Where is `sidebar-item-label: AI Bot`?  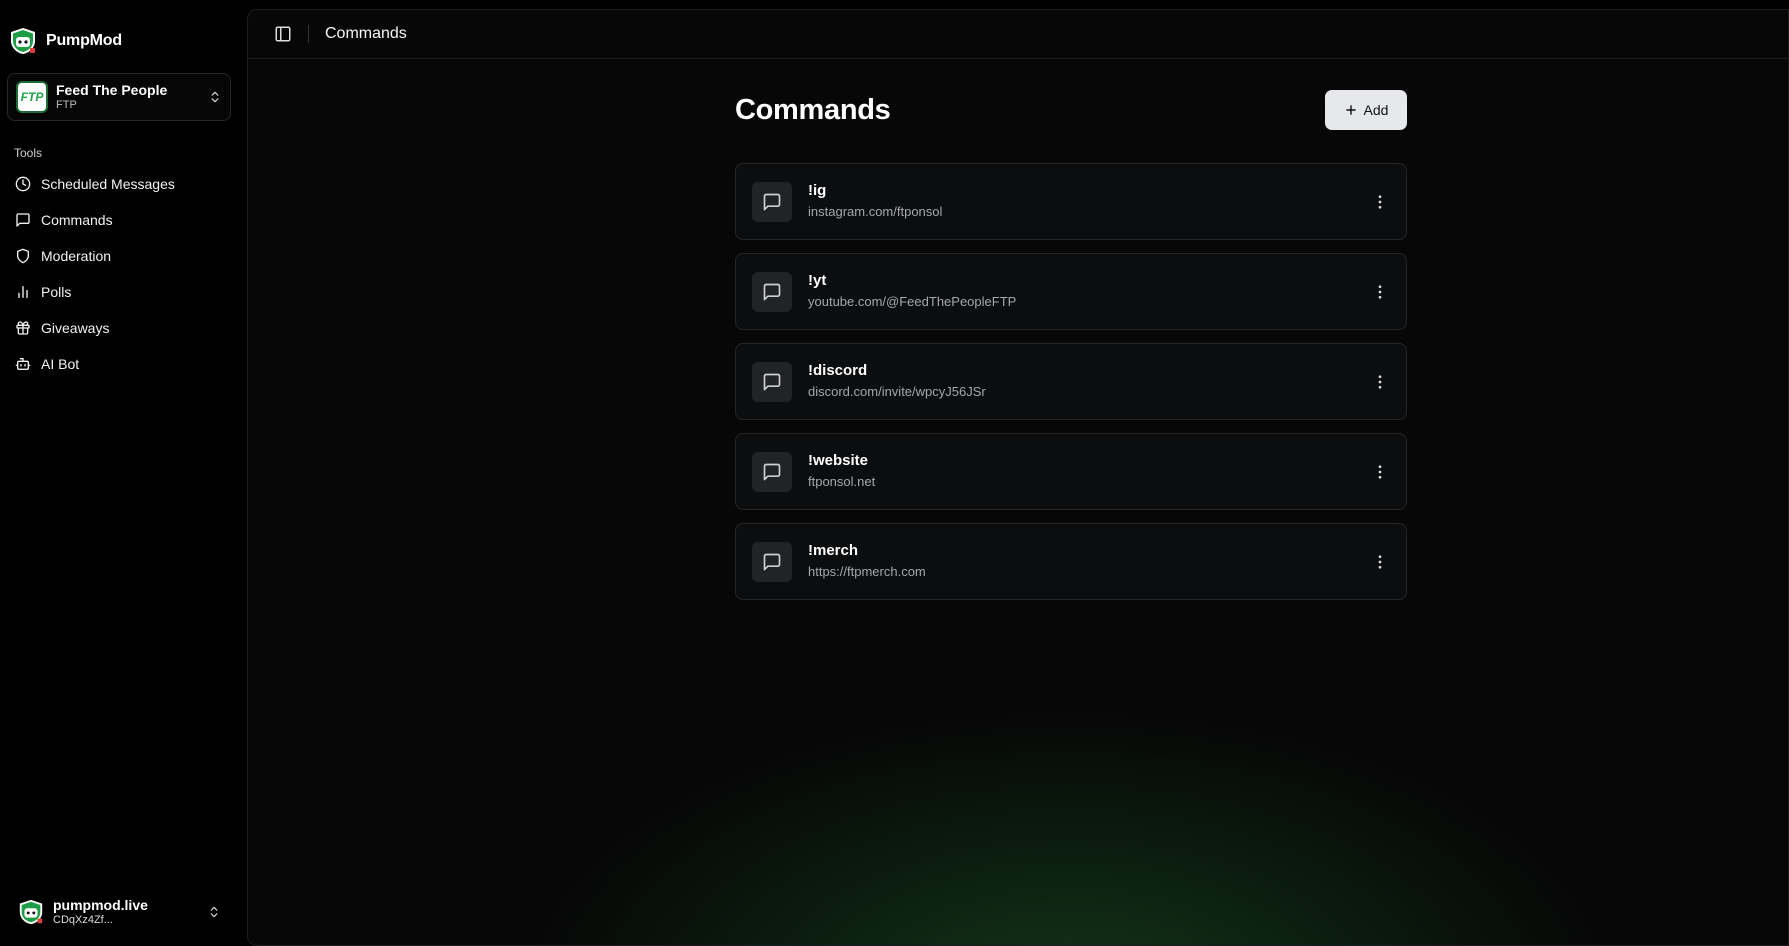 sidebar-item-label: AI Bot is located at coordinates (60, 364).